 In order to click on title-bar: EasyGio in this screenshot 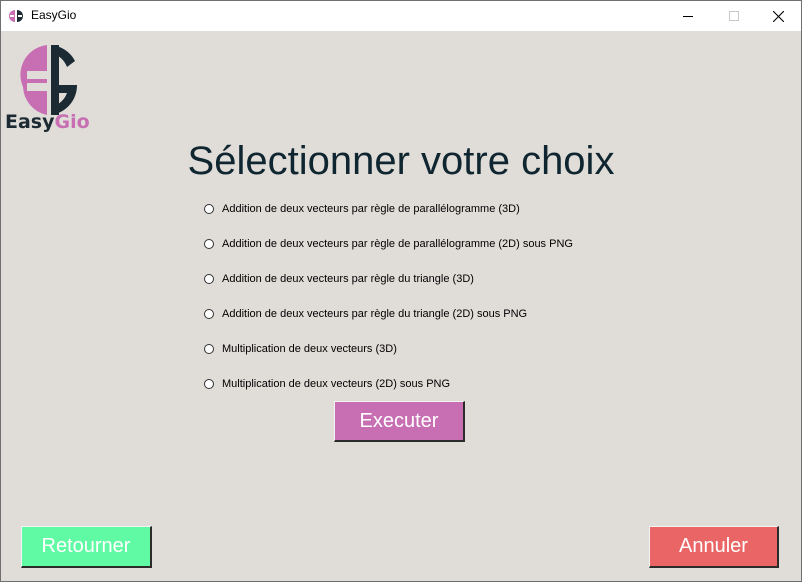, I will do `click(401, 16)`.